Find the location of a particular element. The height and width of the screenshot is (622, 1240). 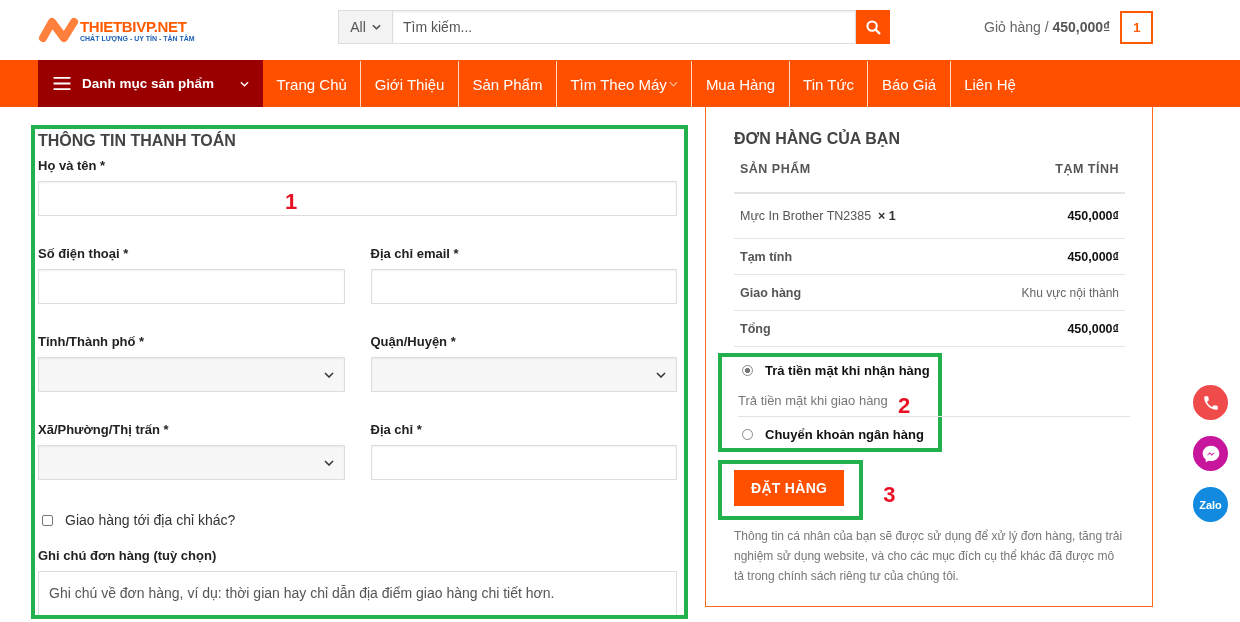

chat-bubble-icon is located at coordinates (1210, 453).